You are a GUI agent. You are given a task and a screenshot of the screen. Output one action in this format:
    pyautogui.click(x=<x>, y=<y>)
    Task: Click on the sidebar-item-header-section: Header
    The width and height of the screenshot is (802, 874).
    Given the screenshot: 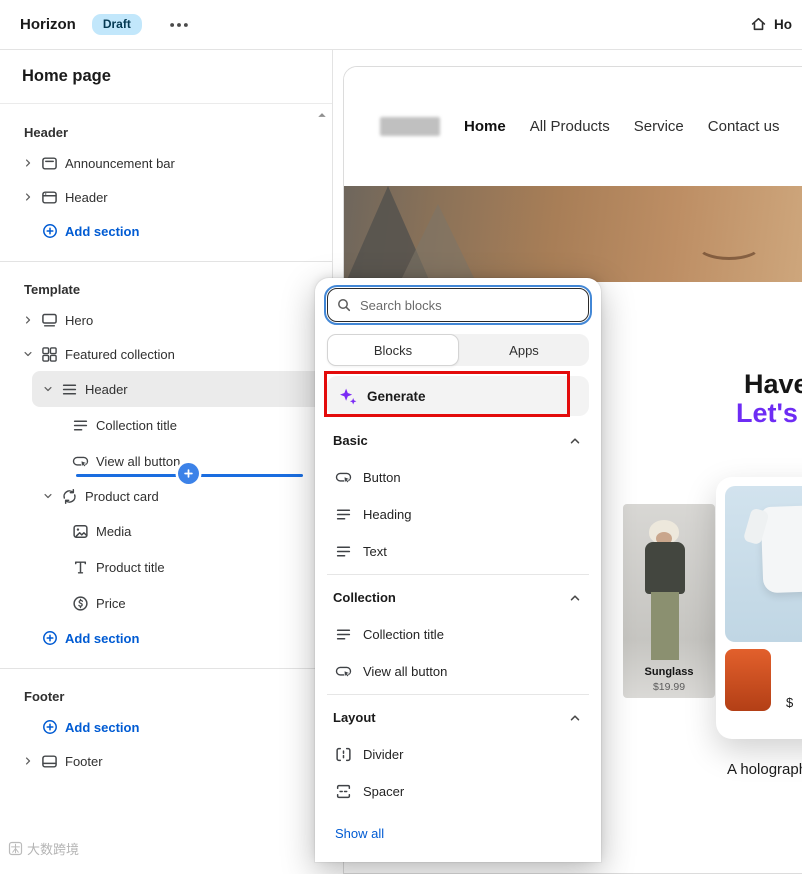 What is the action you would take?
    pyautogui.click(x=166, y=197)
    